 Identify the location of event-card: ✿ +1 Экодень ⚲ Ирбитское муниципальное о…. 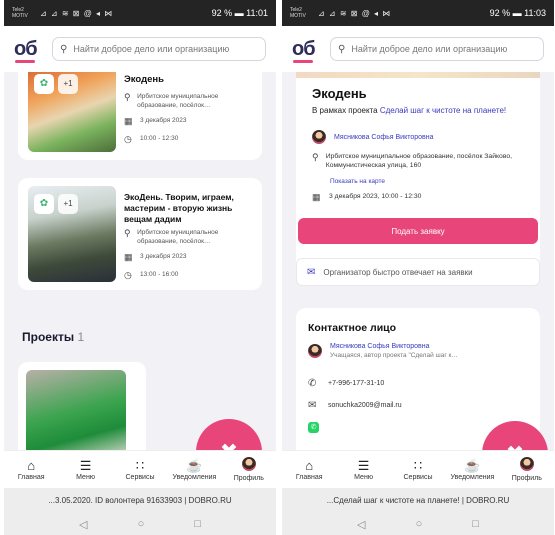
(140, 116).